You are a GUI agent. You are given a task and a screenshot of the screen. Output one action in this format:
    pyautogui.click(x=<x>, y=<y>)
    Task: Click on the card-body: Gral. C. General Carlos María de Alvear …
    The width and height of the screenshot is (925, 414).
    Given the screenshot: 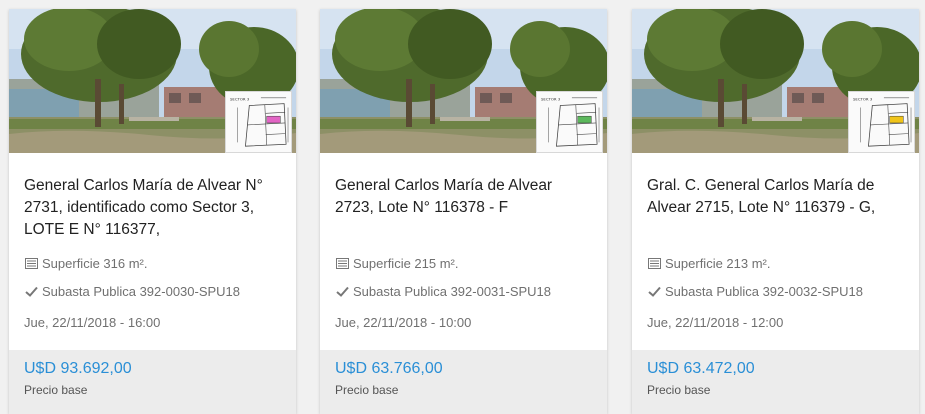 What is the action you would take?
    pyautogui.click(x=775, y=250)
    